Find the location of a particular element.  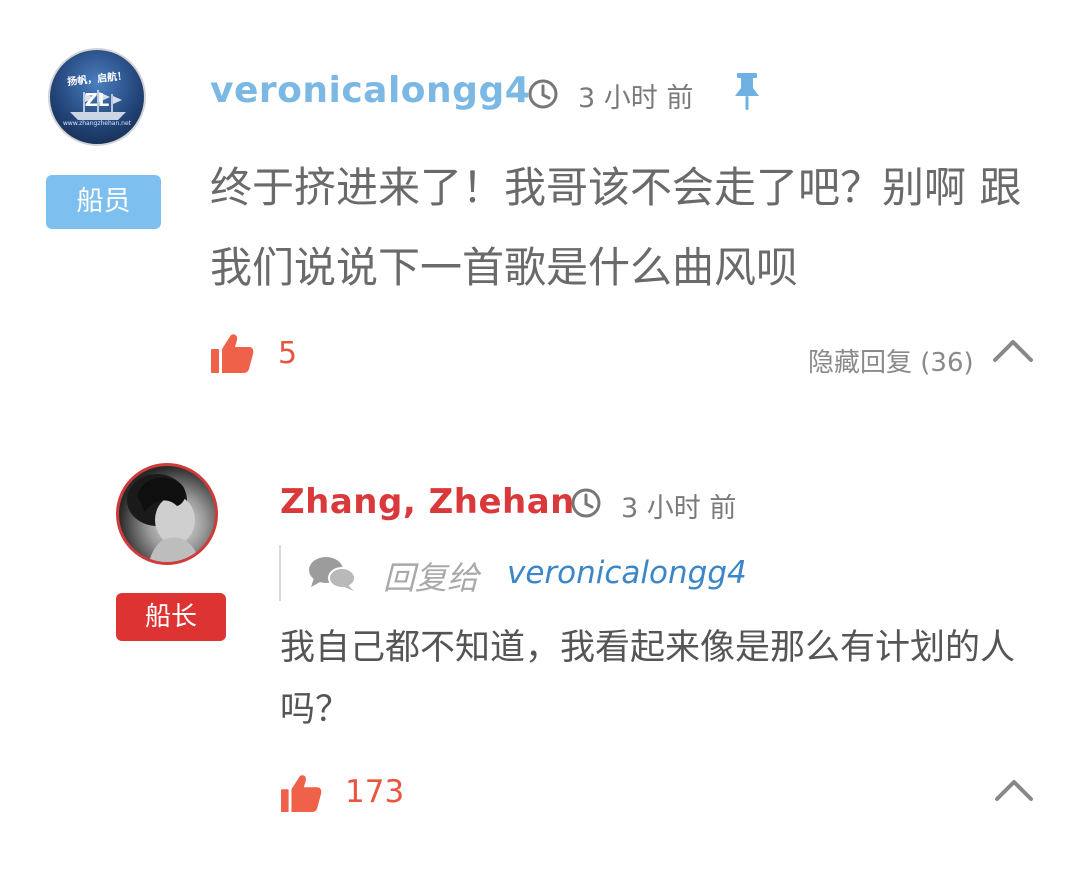

like-count: 173 is located at coordinates (375, 792).